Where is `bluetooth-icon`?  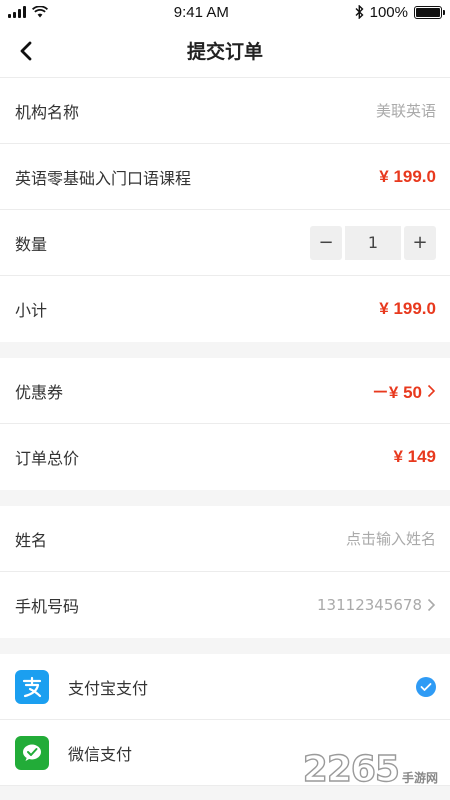 bluetooth-icon is located at coordinates (359, 12).